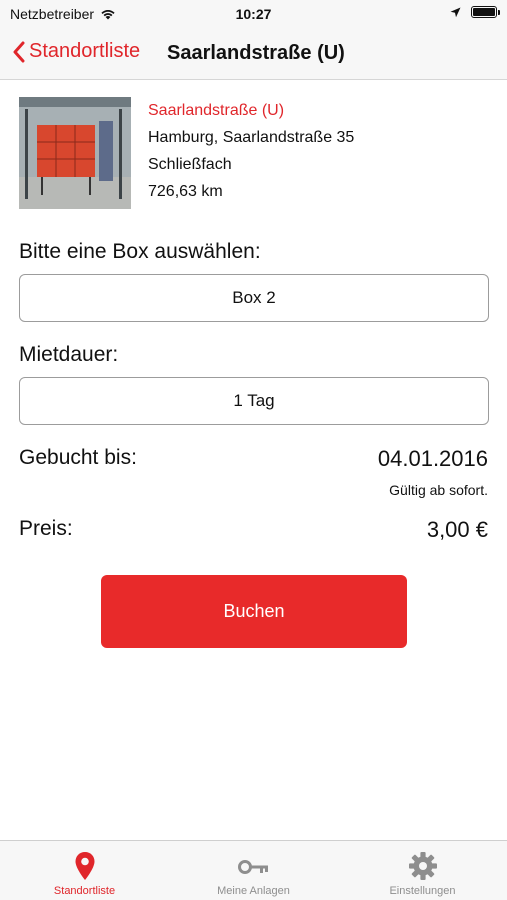 The height and width of the screenshot is (900, 507). What do you see at coordinates (457, 529) in the screenshot?
I see `price-value: 3,00 €` at bounding box center [457, 529].